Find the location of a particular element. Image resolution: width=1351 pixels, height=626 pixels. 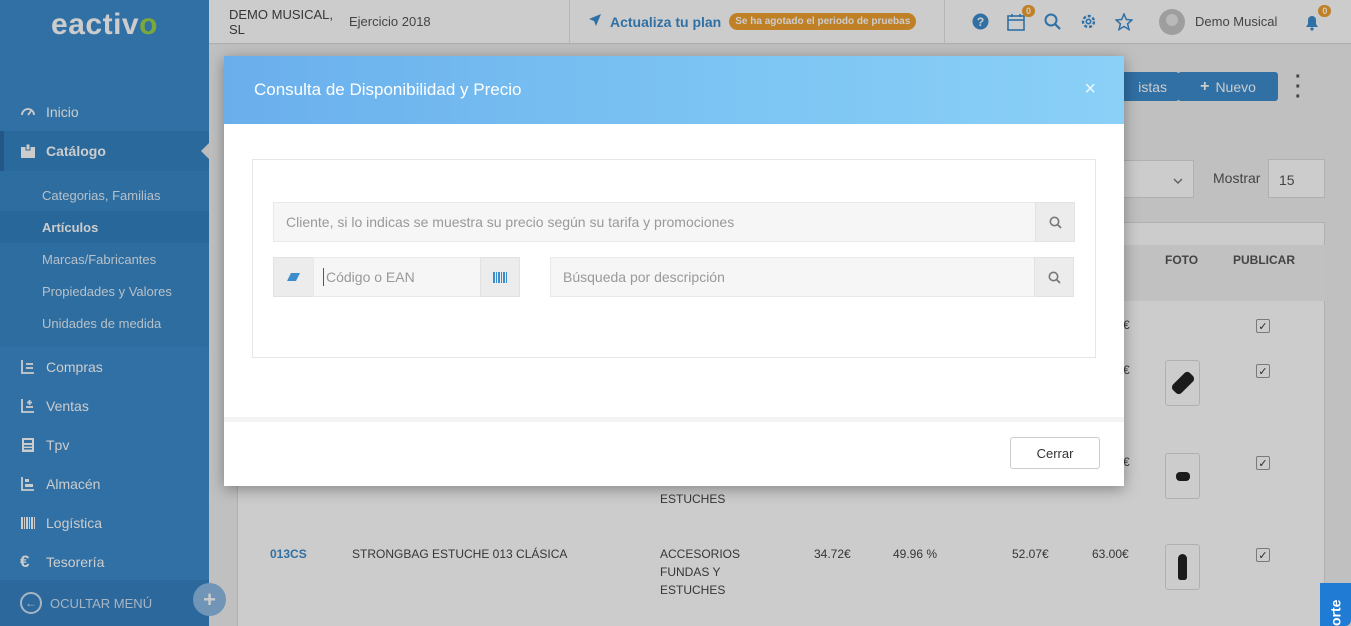

close-button: Cerrar is located at coordinates (1055, 453).